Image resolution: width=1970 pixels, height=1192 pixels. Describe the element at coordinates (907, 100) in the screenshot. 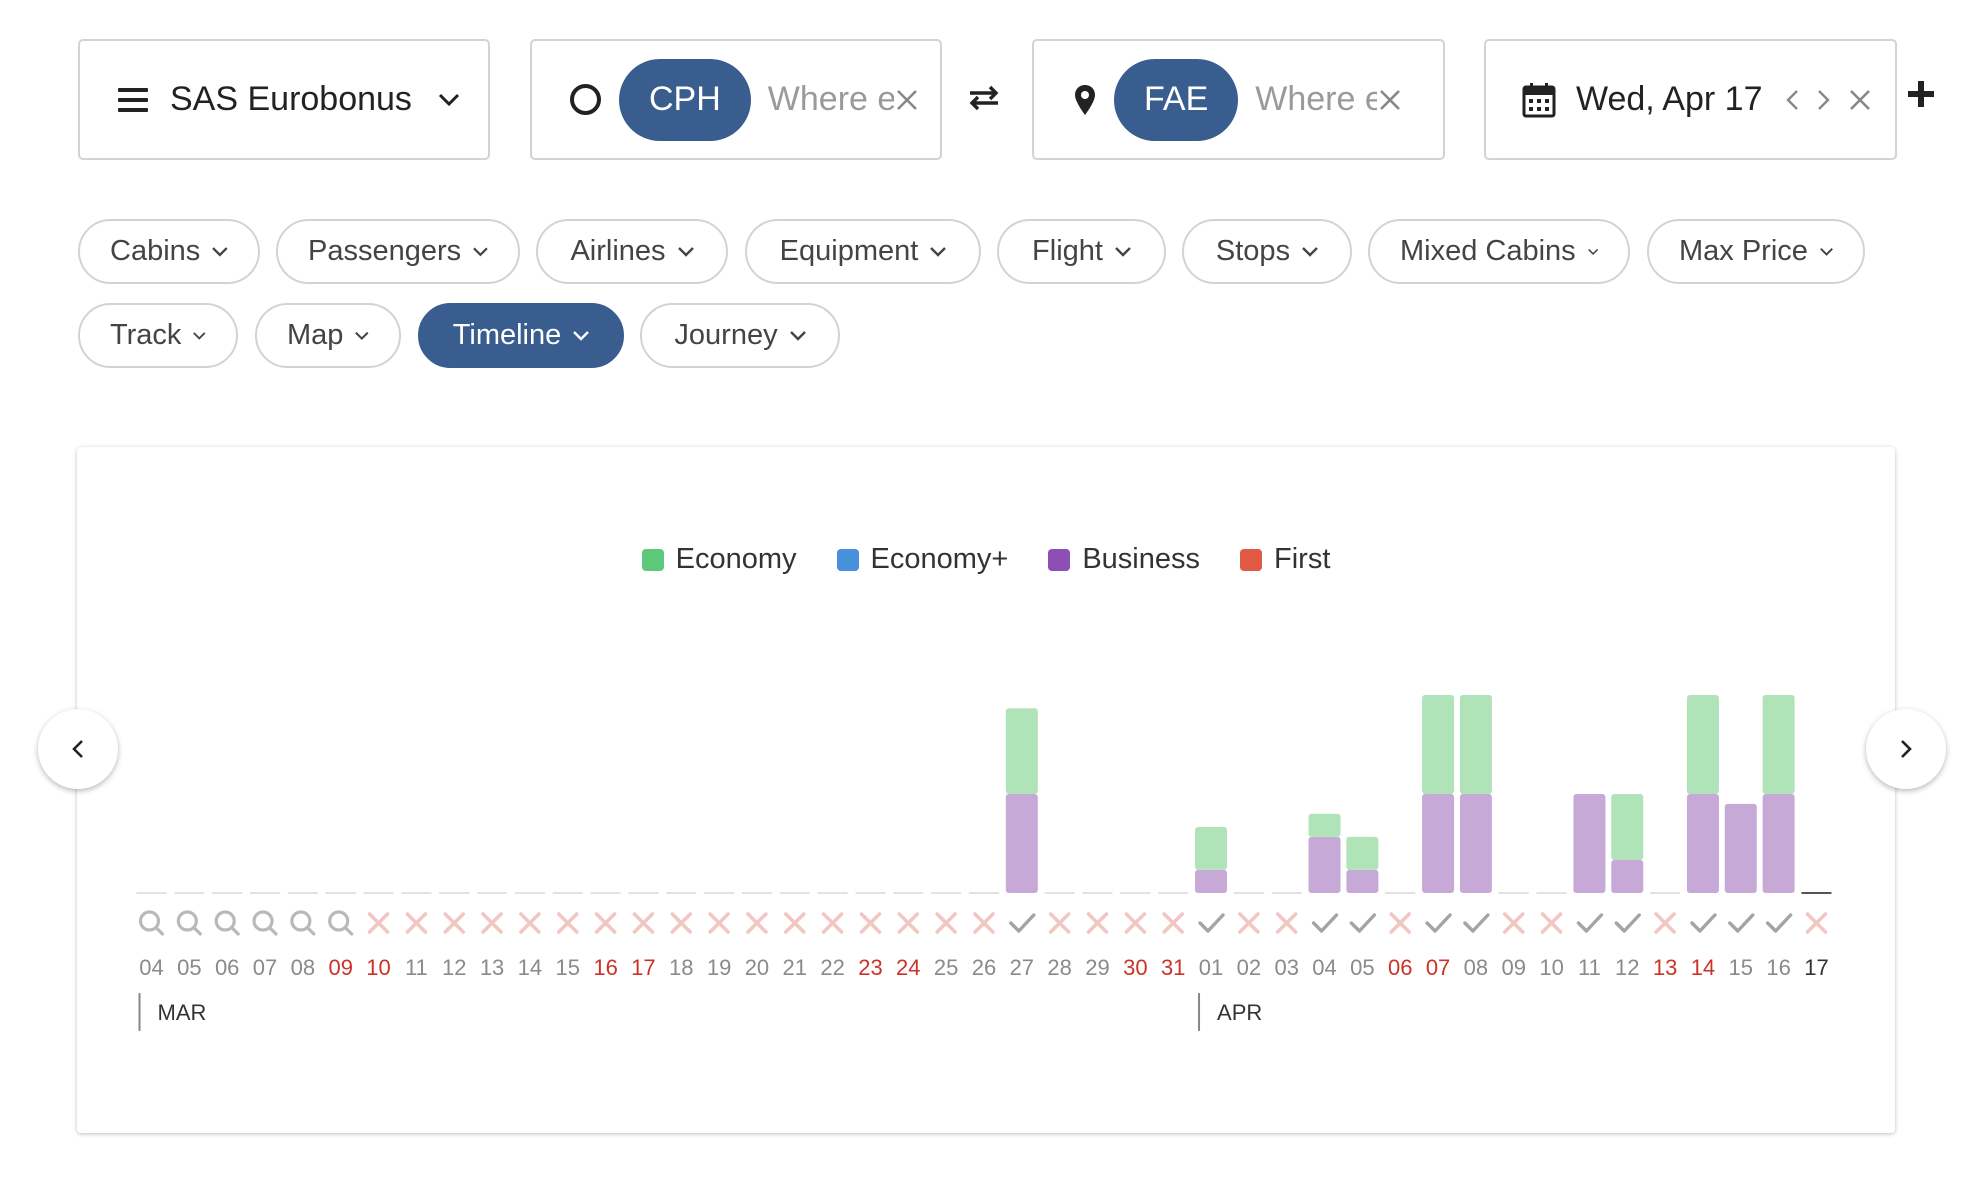

I see `clear-origin-icon` at that location.